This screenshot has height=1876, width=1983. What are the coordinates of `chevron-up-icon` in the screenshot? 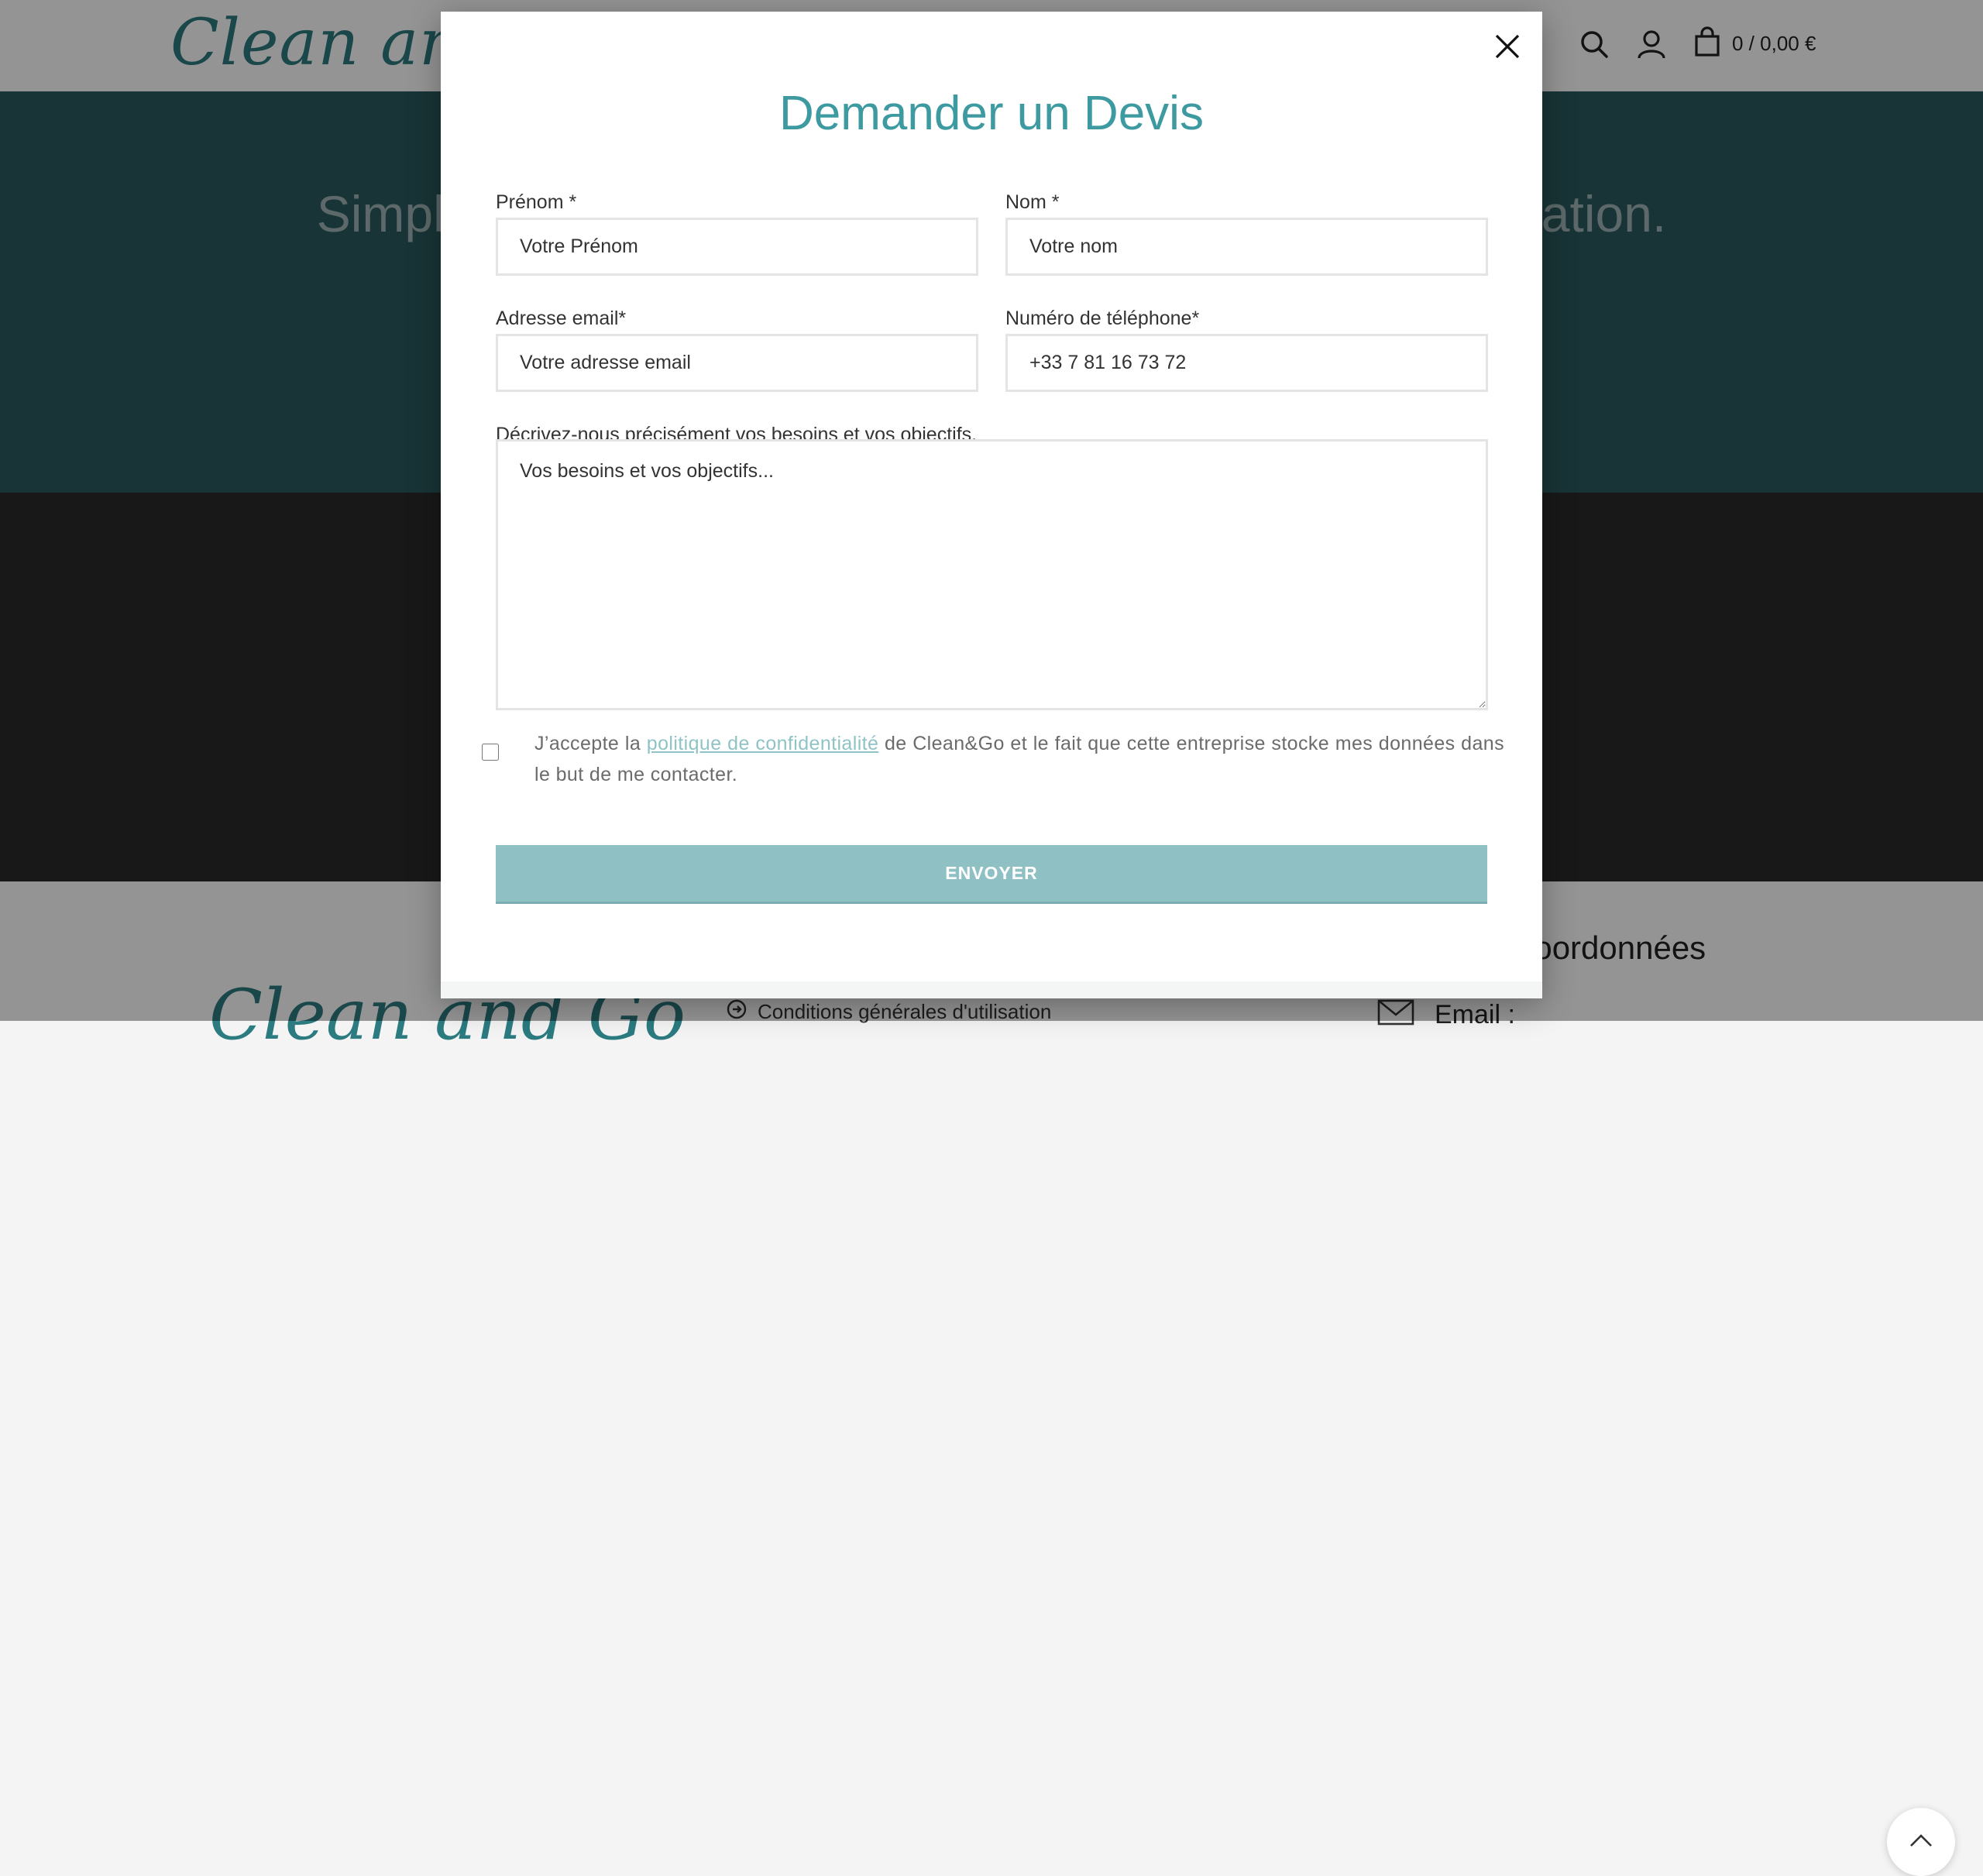 It's located at (1921, 1842).